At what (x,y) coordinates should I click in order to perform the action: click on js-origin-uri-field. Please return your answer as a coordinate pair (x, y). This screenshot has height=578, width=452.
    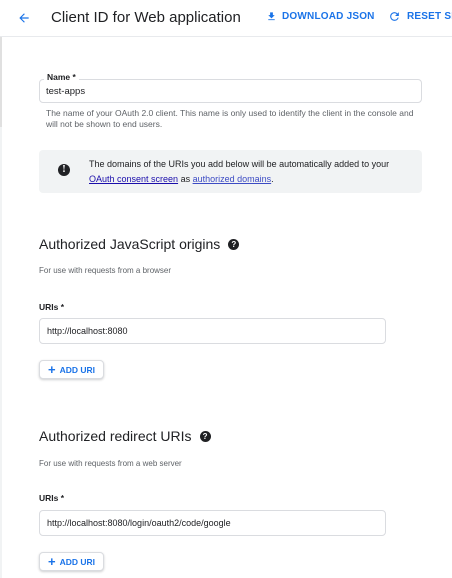
    Looking at the image, I should click on (212, 331).